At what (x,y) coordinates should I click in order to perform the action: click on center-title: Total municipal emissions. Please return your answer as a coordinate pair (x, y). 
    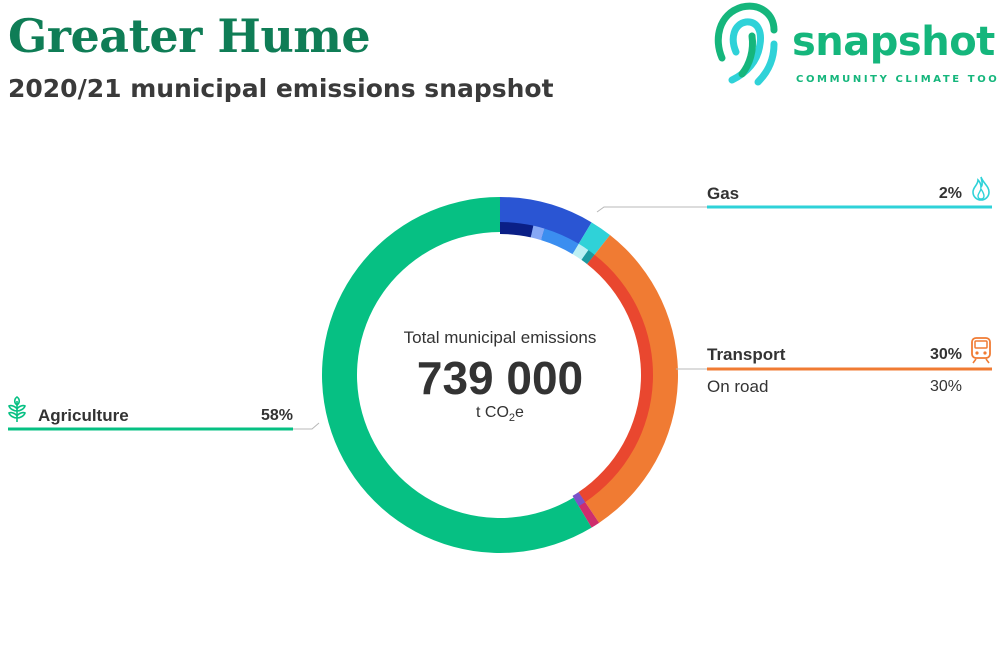
    Looking at the image, I should click on (500, 337).